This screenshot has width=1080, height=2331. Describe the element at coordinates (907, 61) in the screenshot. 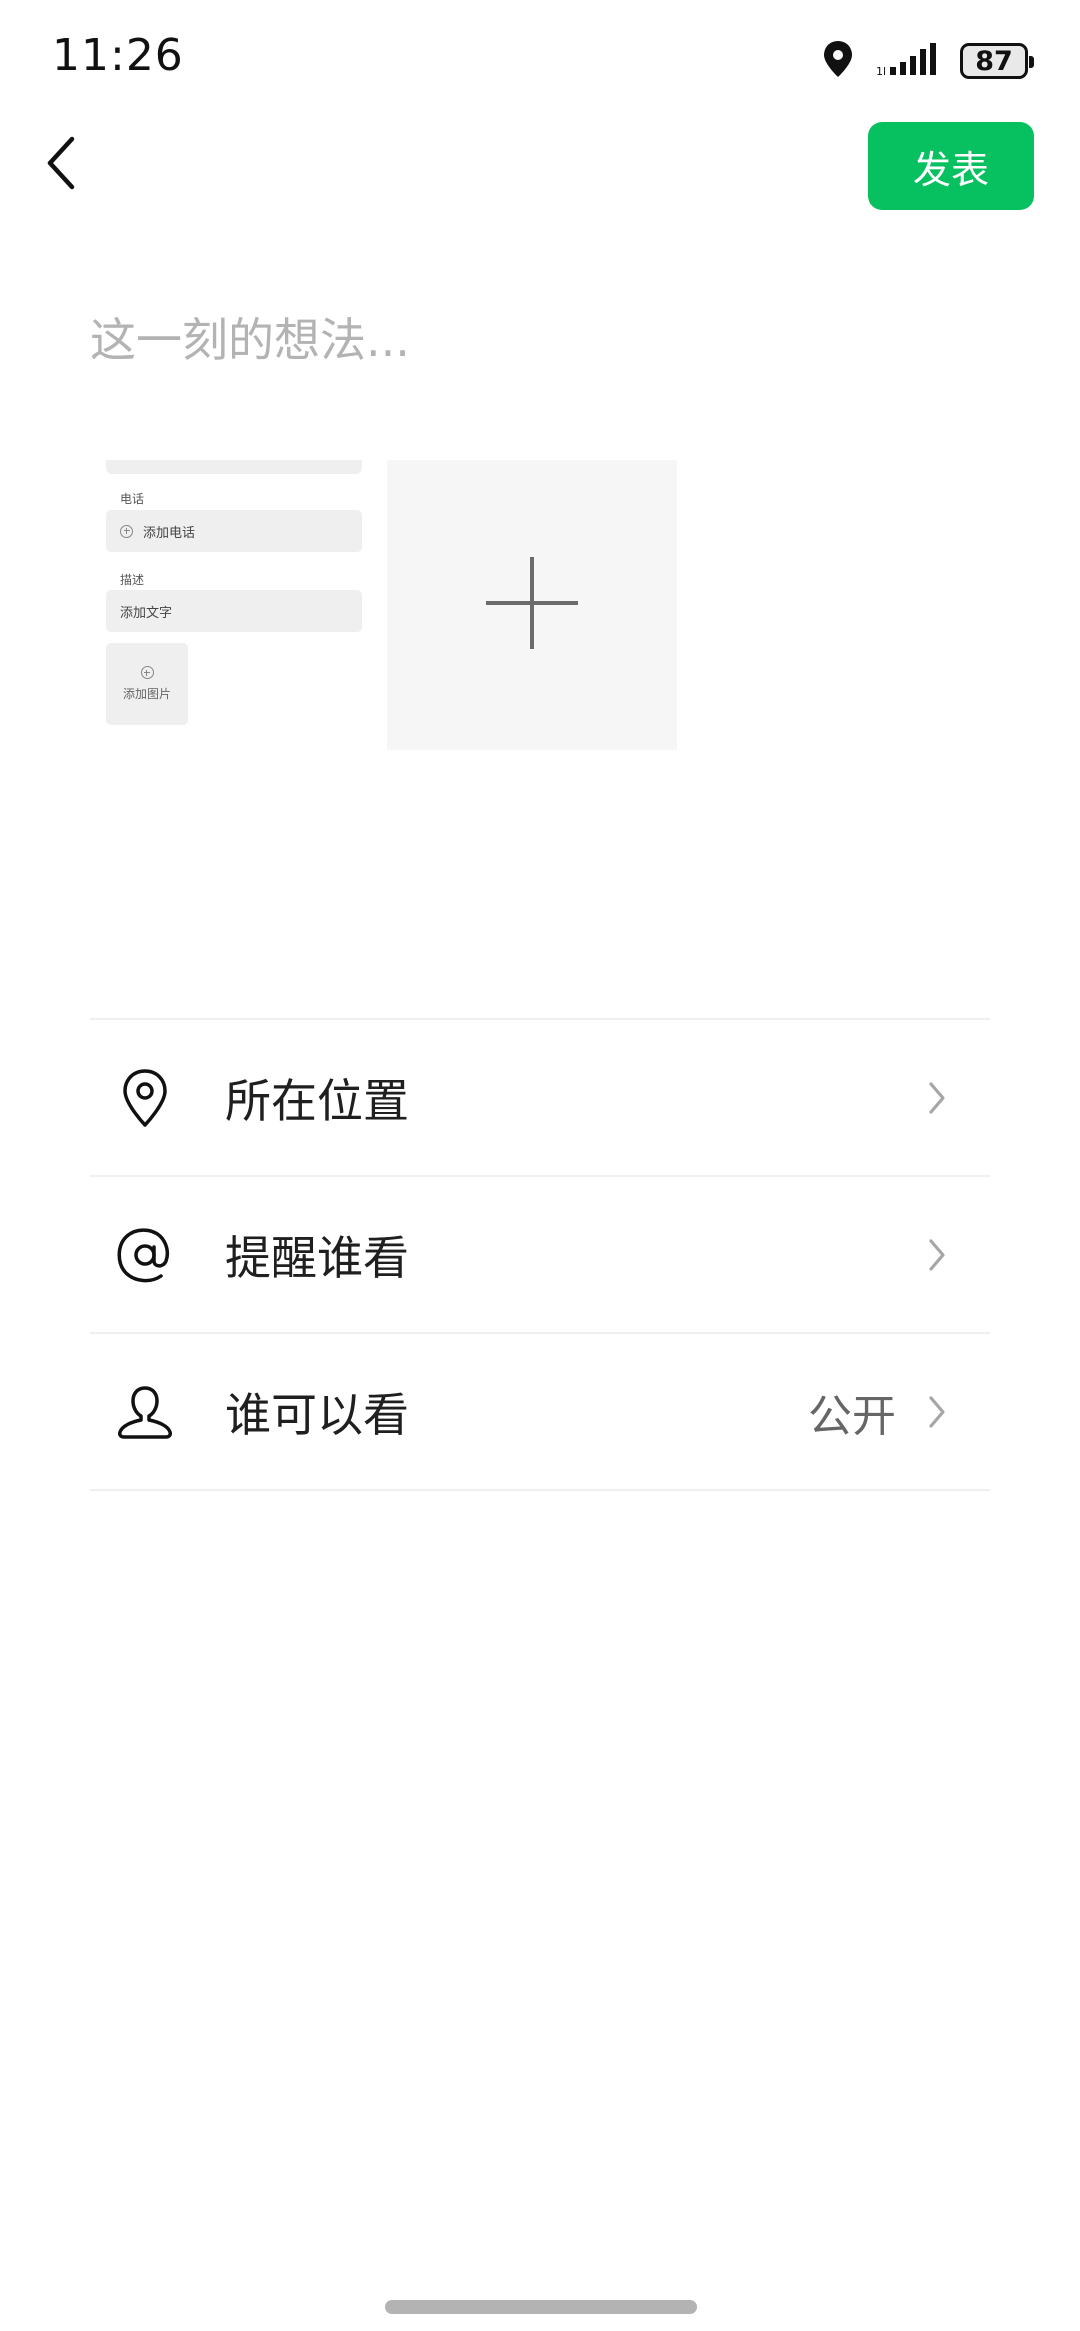

I see `signal-icon: 1l` at that location.